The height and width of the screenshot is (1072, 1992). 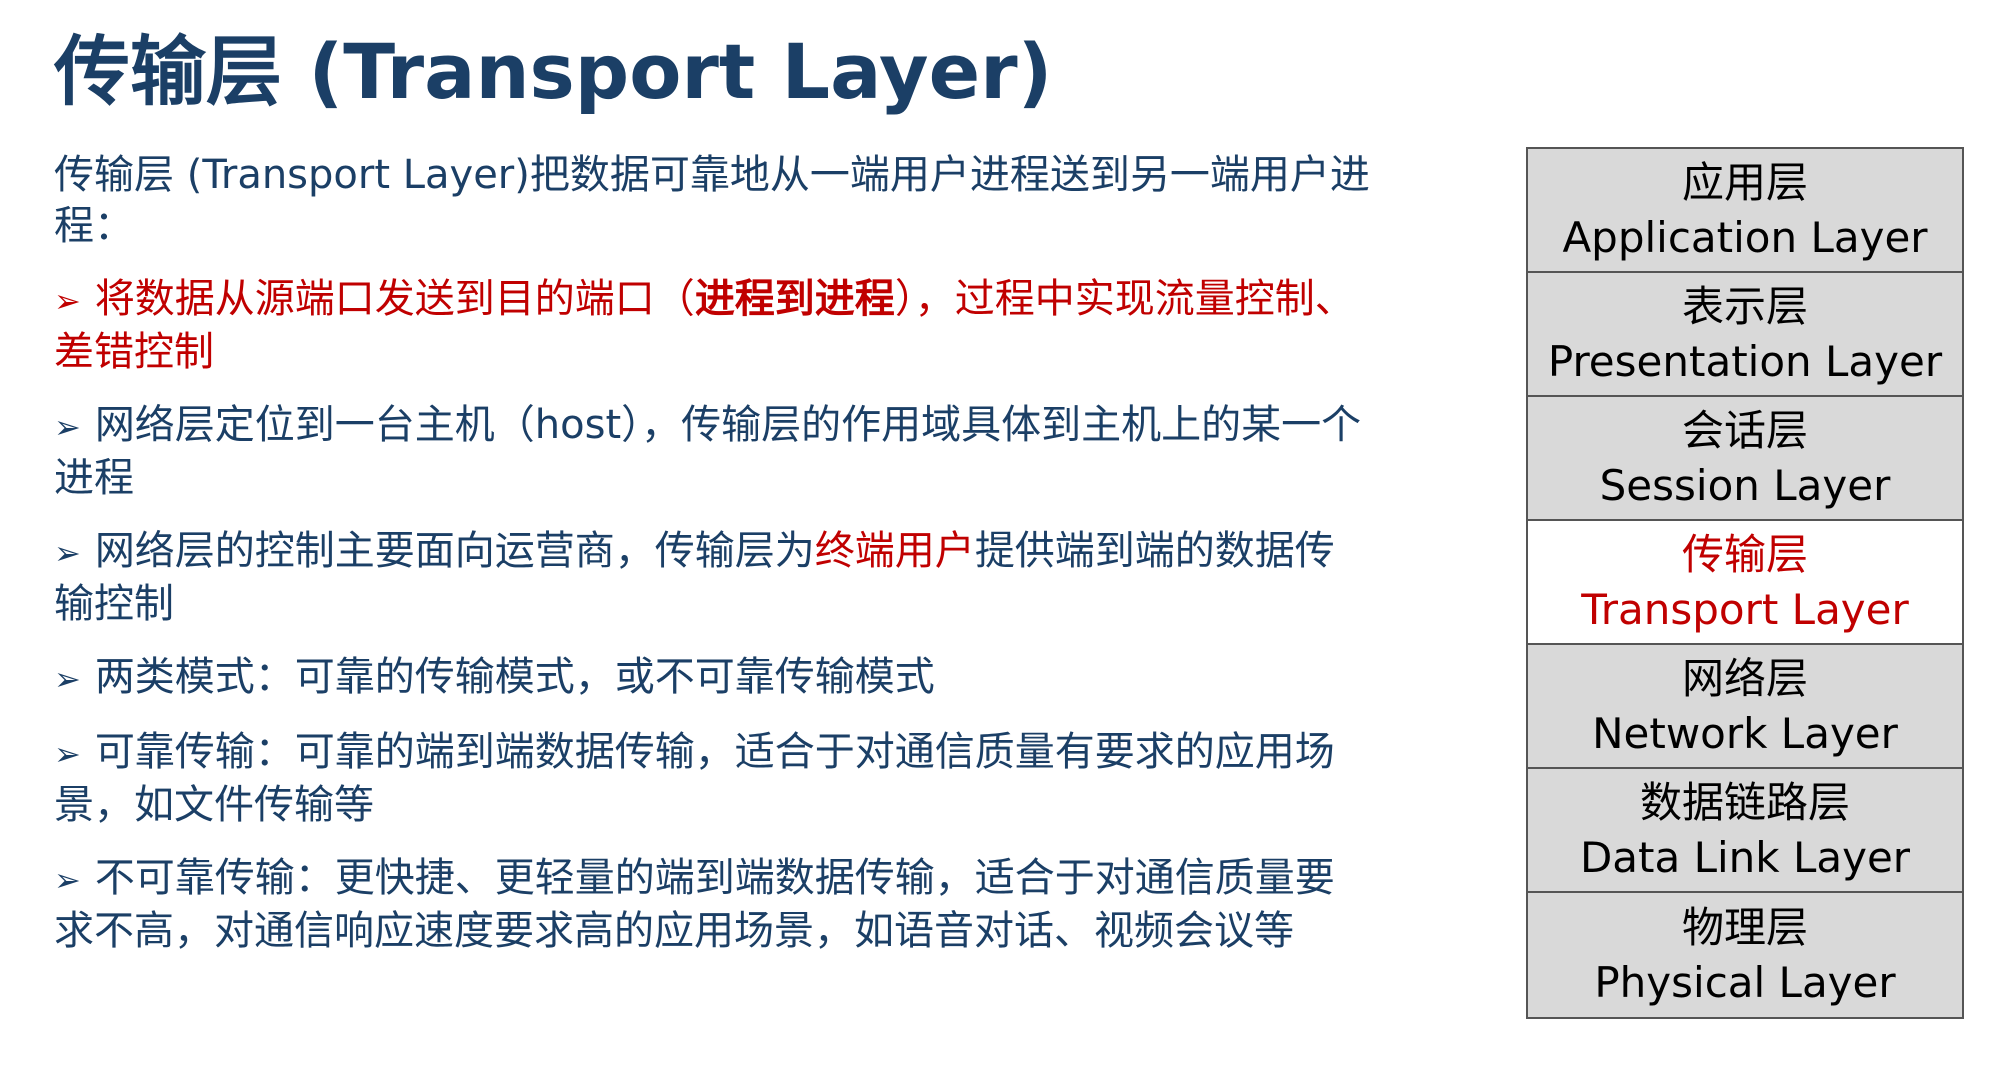 I want to click on bullet-two-modes: ➢ 两类模式：可靠的传输模式，或不可靠传输模式, so click(x=714, y=678).